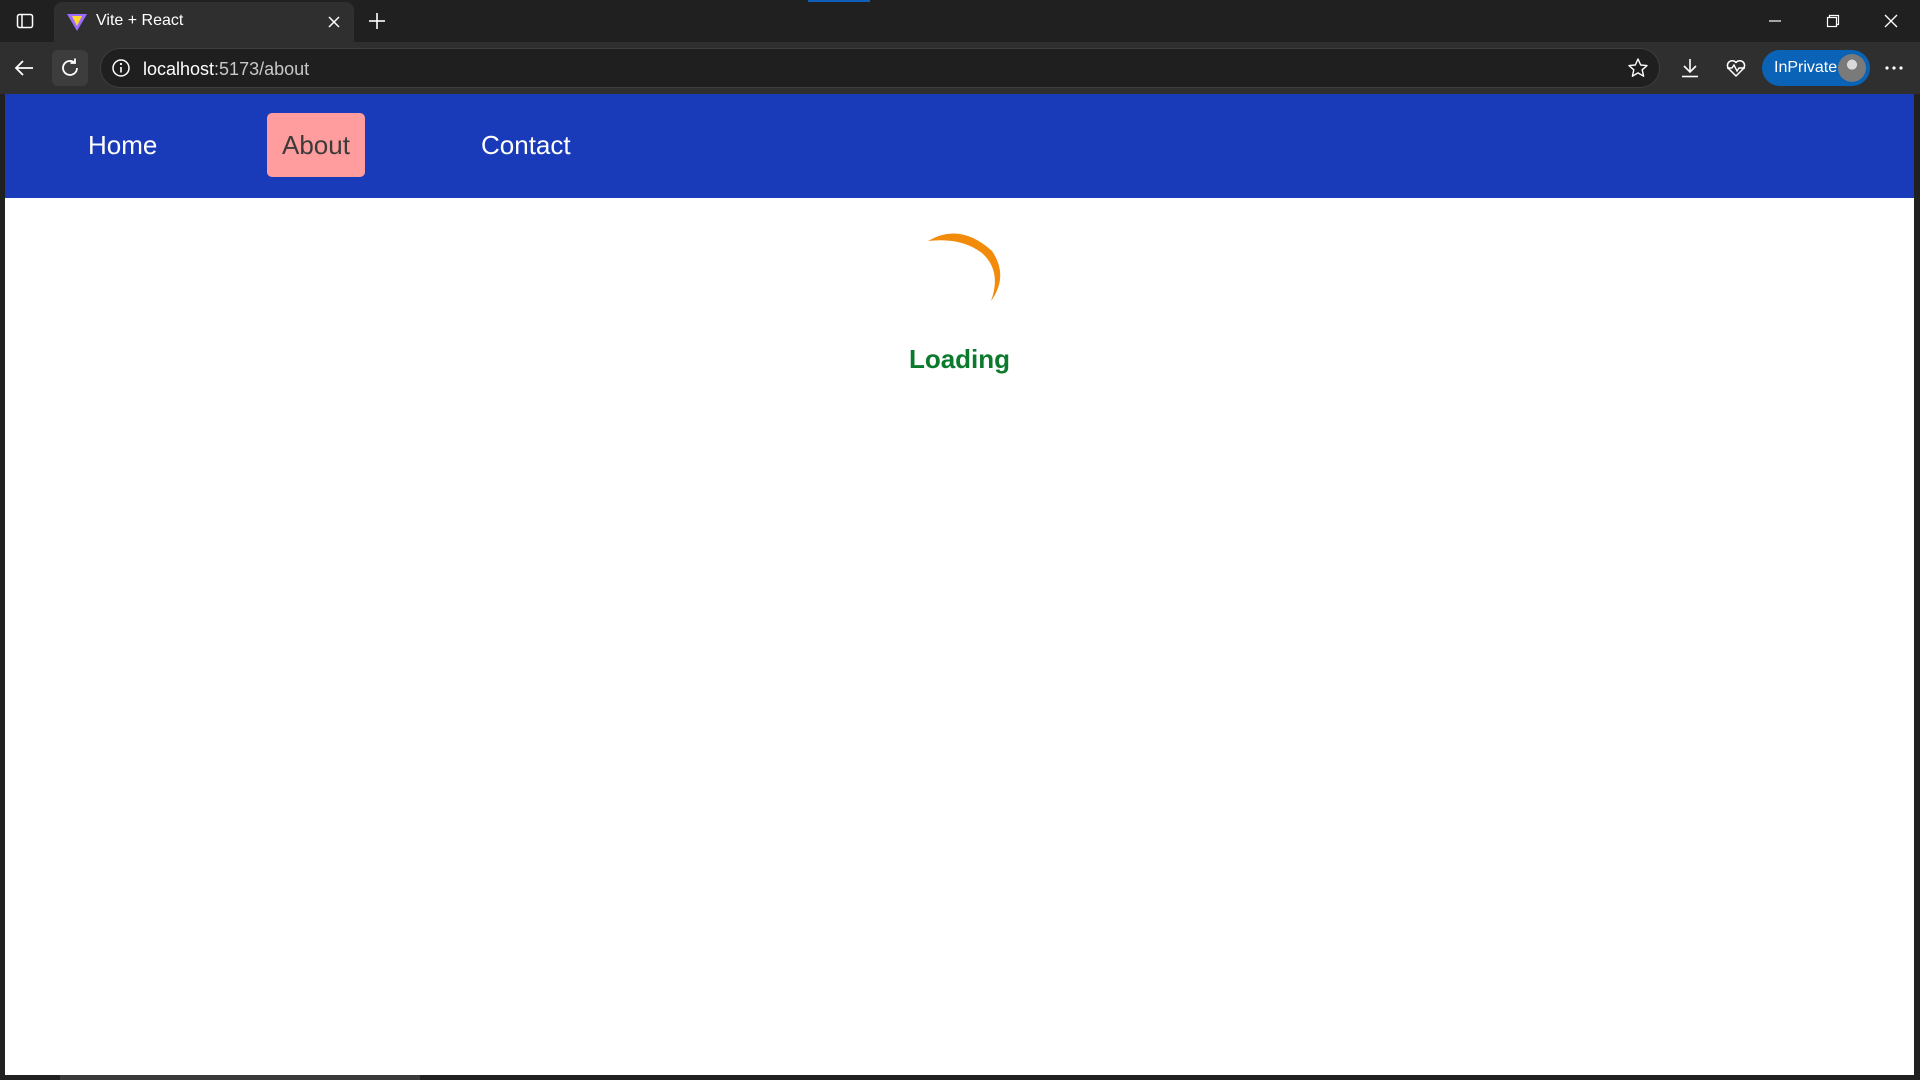 Image resolution: width=1920 pixels, height=1080 pixels. I want to click on tab-actions-icon, so click(25, 21).